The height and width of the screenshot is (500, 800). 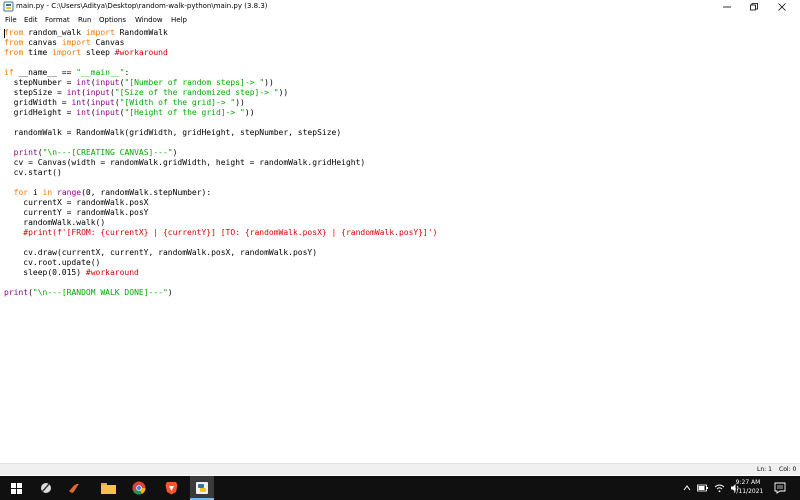 What do you see at coordinates (727, 6) in the screenshot?
I see `minimize-button` at bounding box center [727, 6].